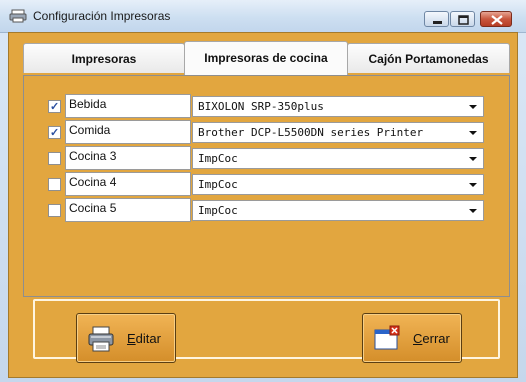 Image resolution: width=526 pixels, height=382 pixels. I want to click on printer-name-field: Cocina 5, so click(128, 210).